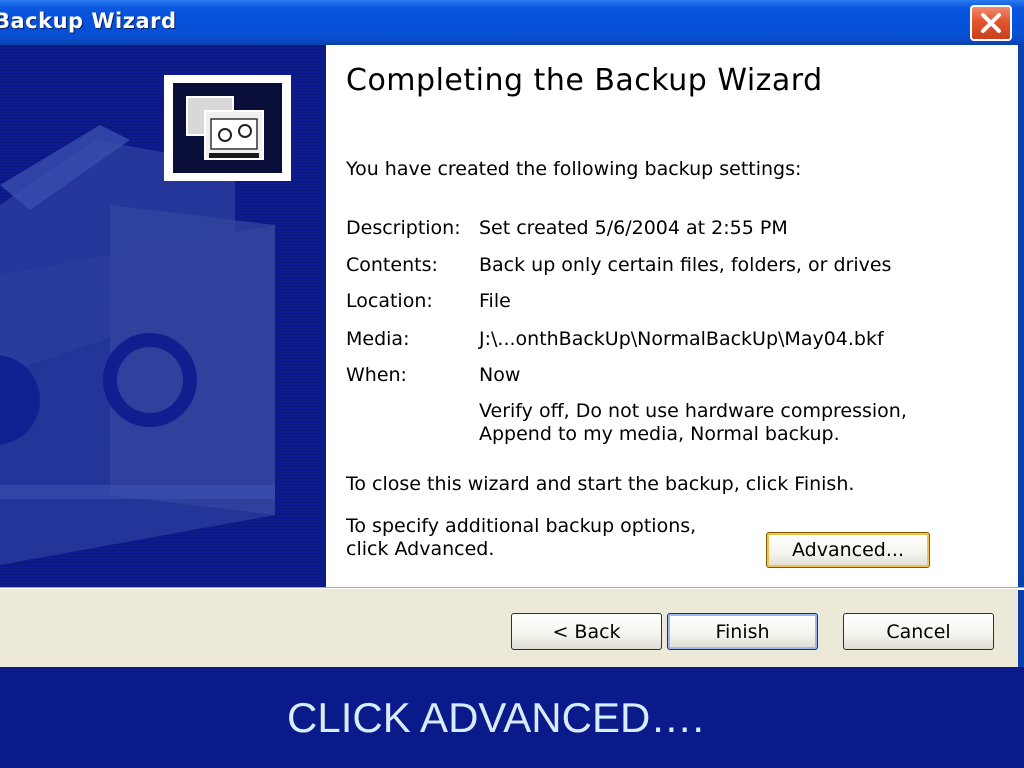 Image resolution: width=1024 pixels, height=768 pixels. What do you see at coordinates (512, 22) in the screenshot?
I see `title-bar: Backup Wizard` at bounding box center [512, 22].